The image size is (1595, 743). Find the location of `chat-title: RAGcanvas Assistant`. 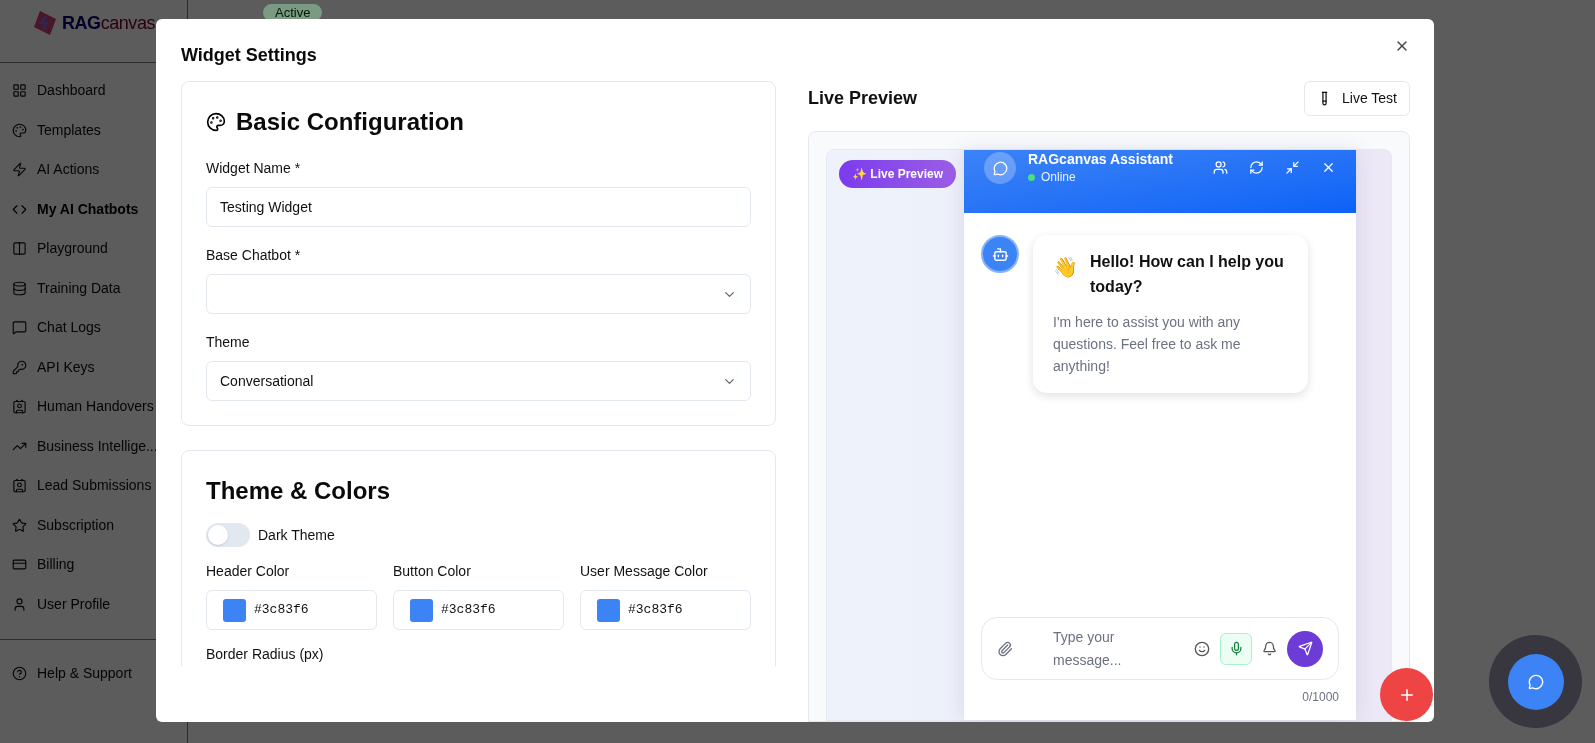

chat-title: RAGcanvas Assistant is located at coordinates (1100, 159).